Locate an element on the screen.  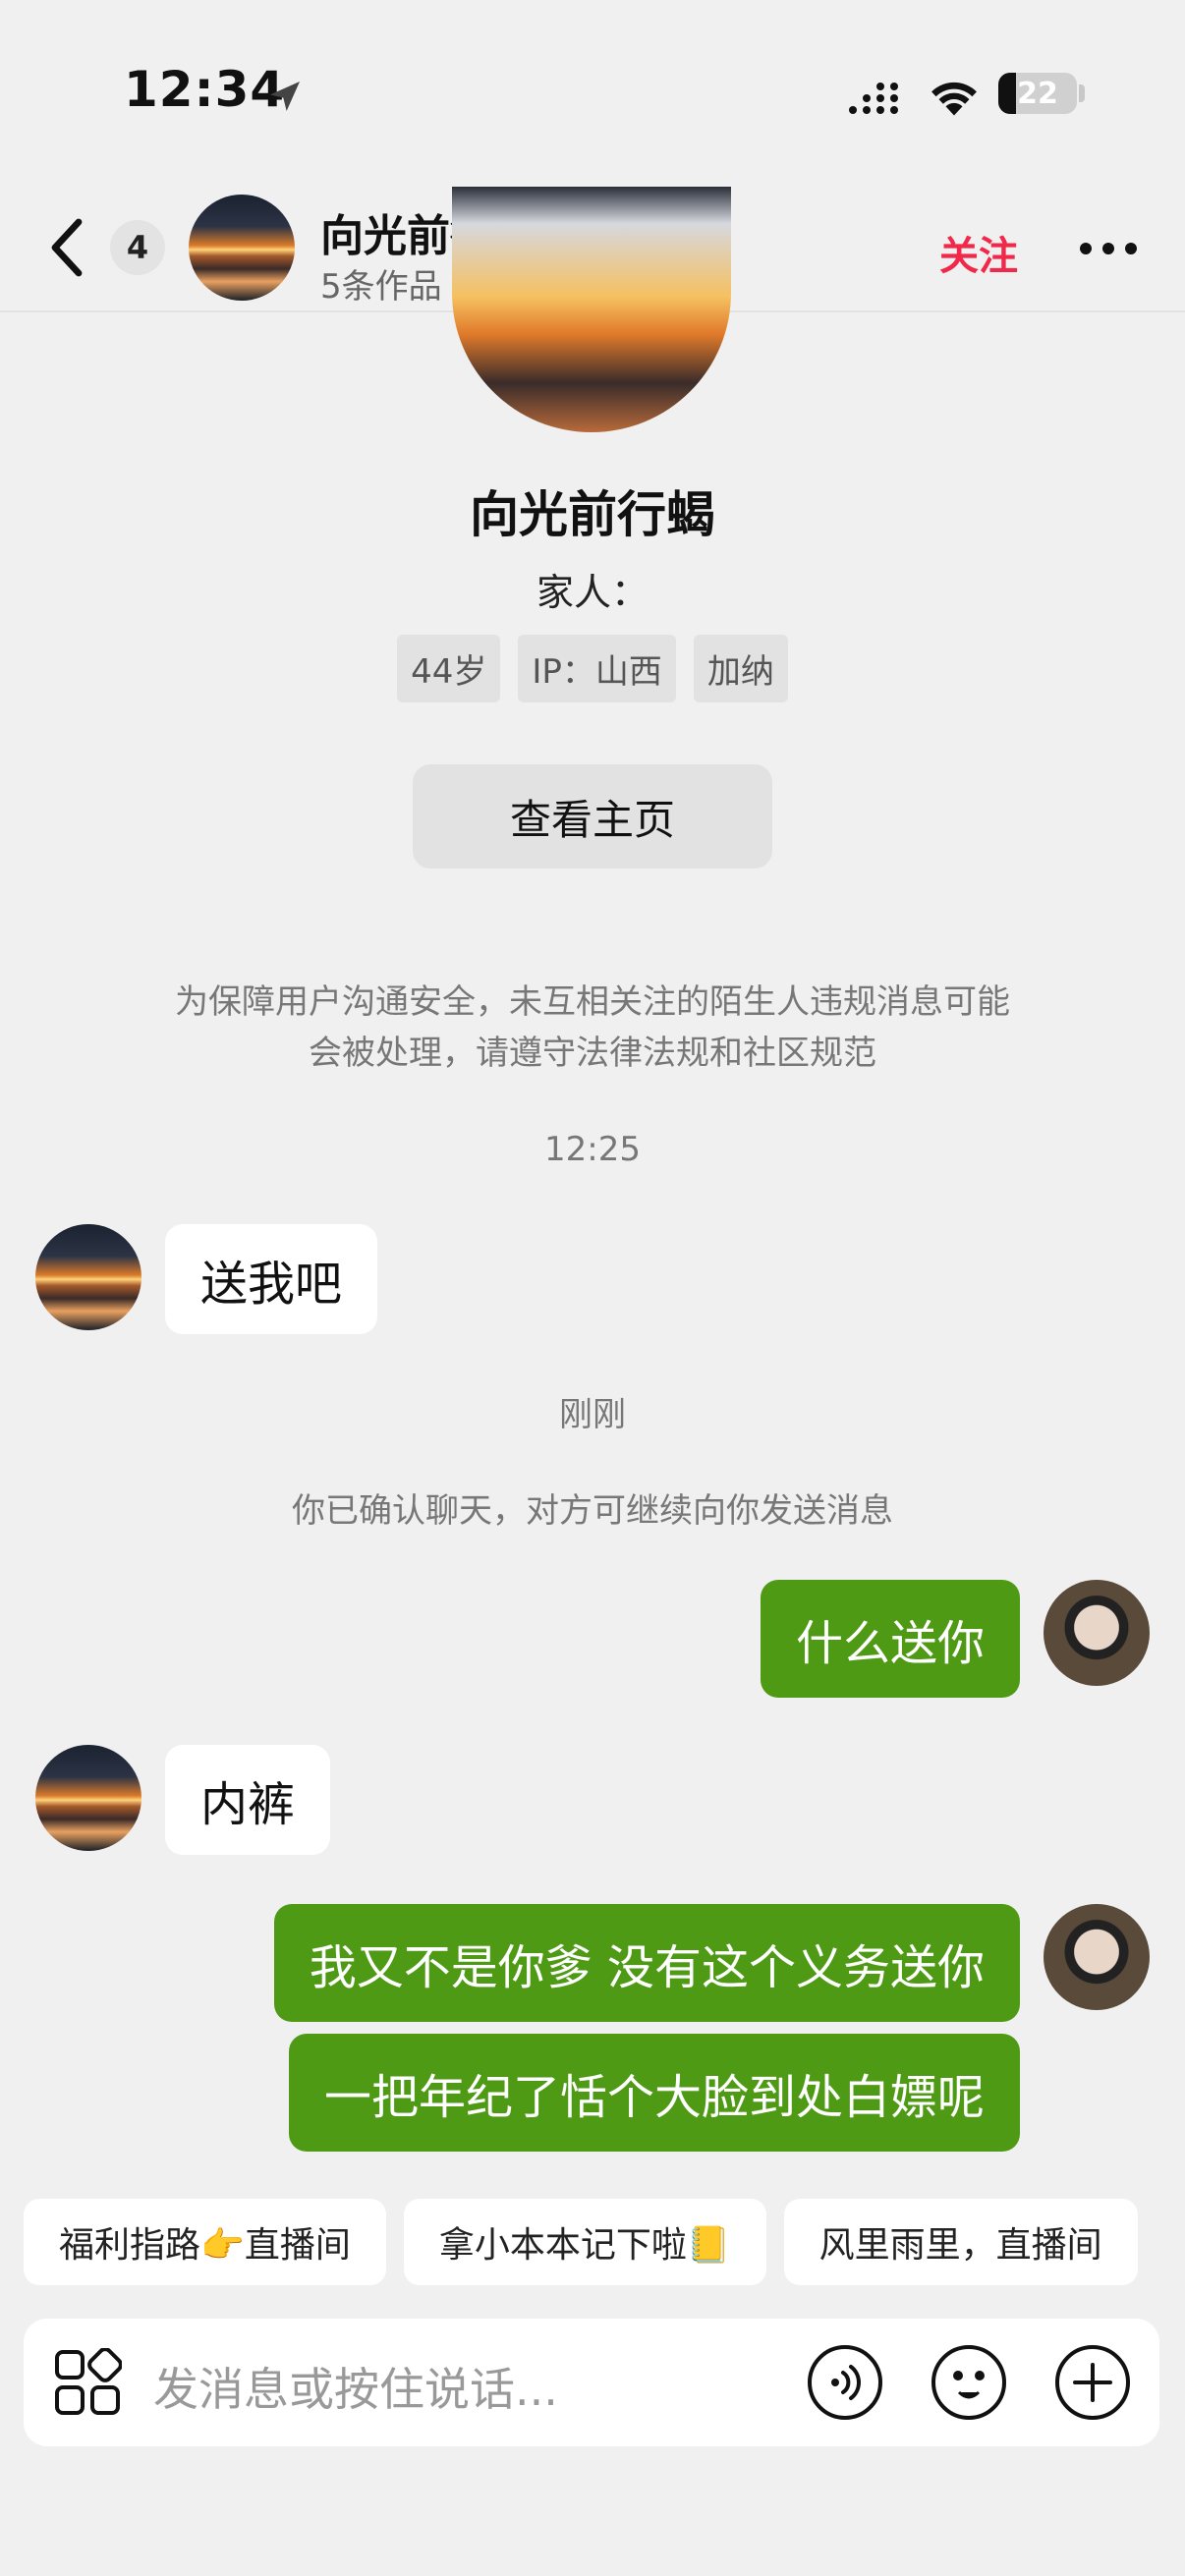
profile-tags: 44岁 IP：山西 加纳 is located at coordinates (592, 668).